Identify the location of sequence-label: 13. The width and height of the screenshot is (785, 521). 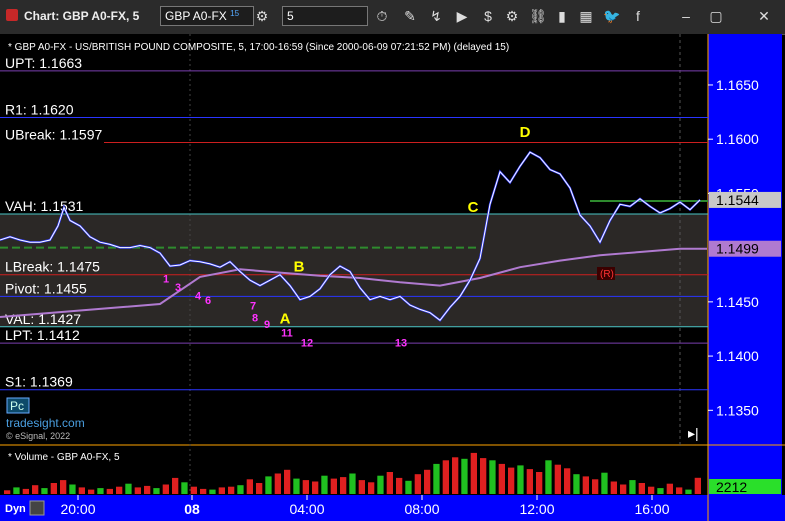
(401, 343).